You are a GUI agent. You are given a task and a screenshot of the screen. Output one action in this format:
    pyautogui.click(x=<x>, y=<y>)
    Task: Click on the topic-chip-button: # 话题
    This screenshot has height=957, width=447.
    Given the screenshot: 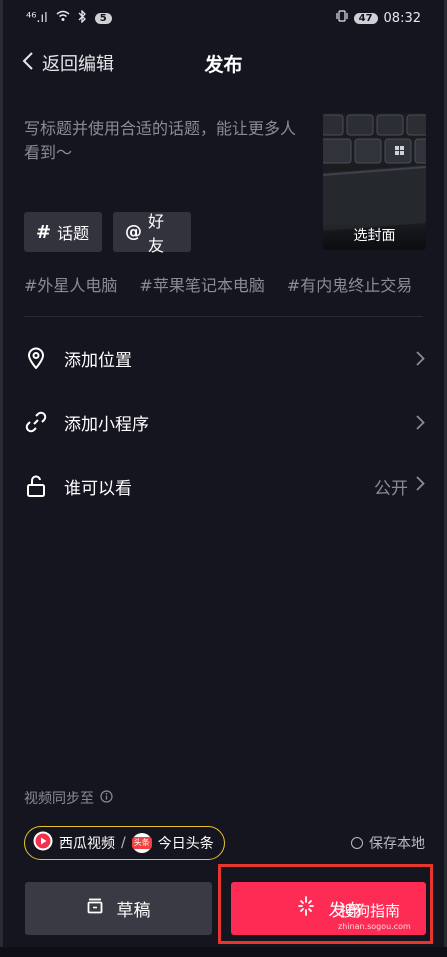 What is the action you would take?
    pyautogui.click(x=63, y=232)
    